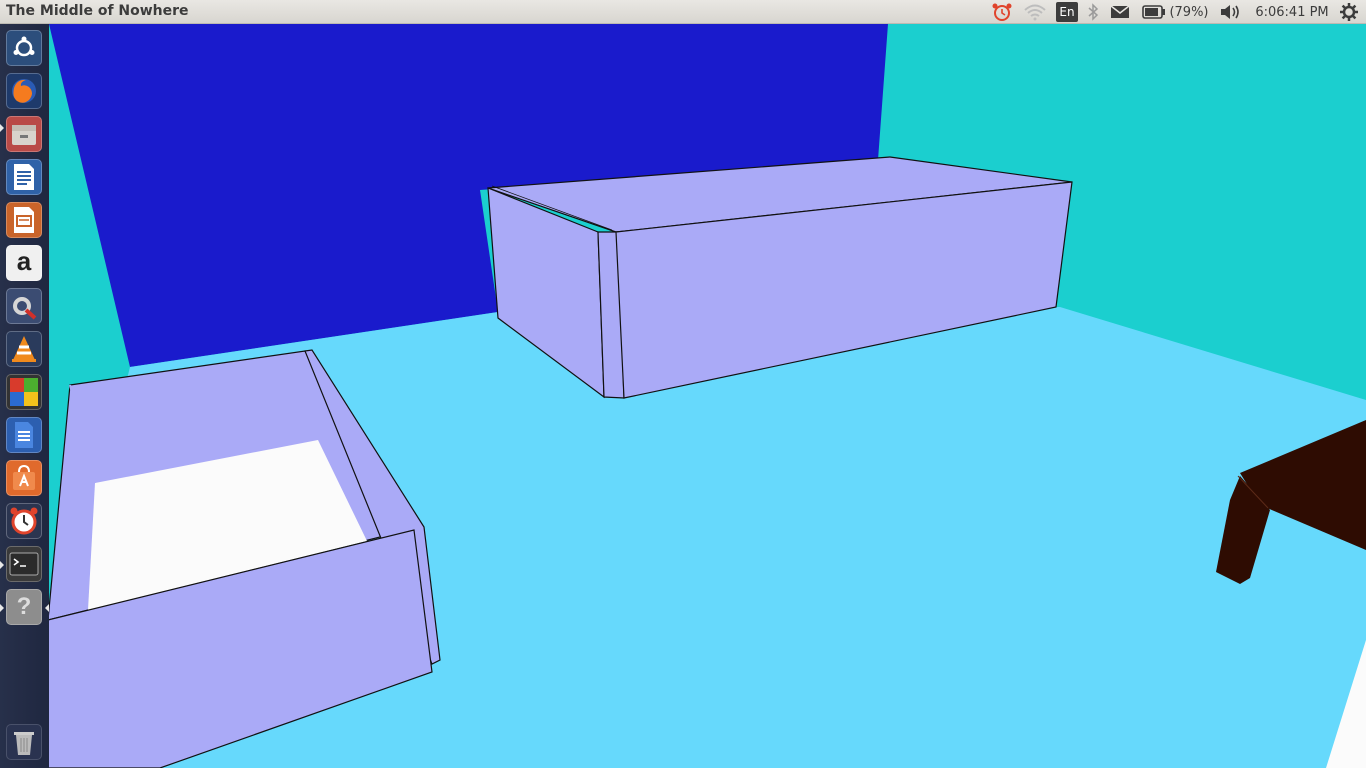 This screenshot has height=768, width=1366. I want to click on volume-icon, so click(1231, 12).